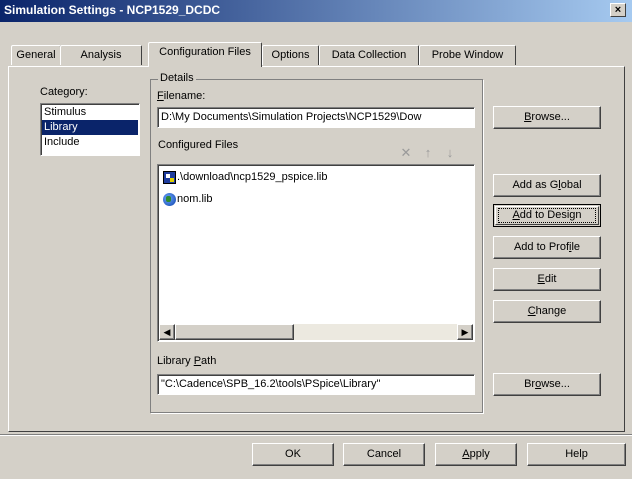 The image size is (632, 479). I want to click on apply-button: Apply, so click(476, 454).